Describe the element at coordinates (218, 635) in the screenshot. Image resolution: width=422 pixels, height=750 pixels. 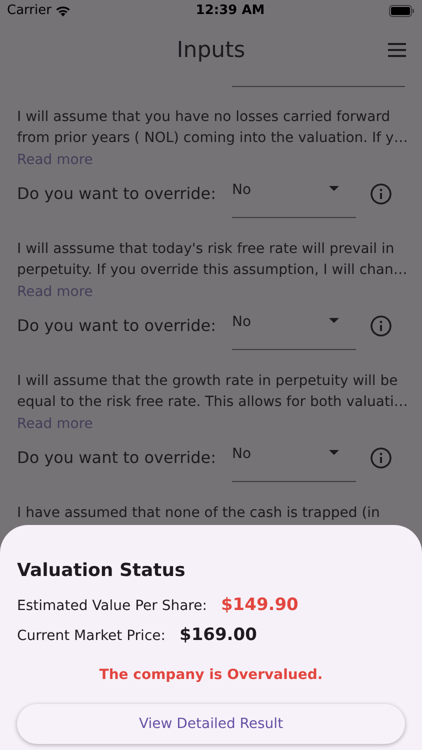
I see `value-amount: $169.00` at that location.